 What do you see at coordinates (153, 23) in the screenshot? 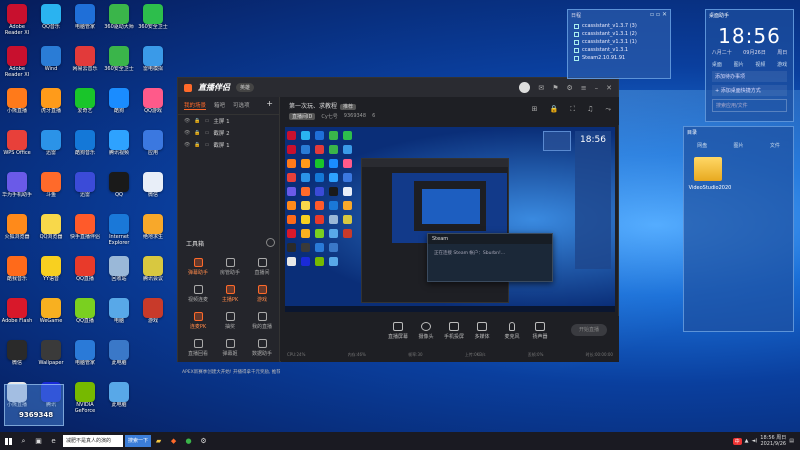
I see `desktop-icon: 360安全卫士` at bounding box center [153, 23].